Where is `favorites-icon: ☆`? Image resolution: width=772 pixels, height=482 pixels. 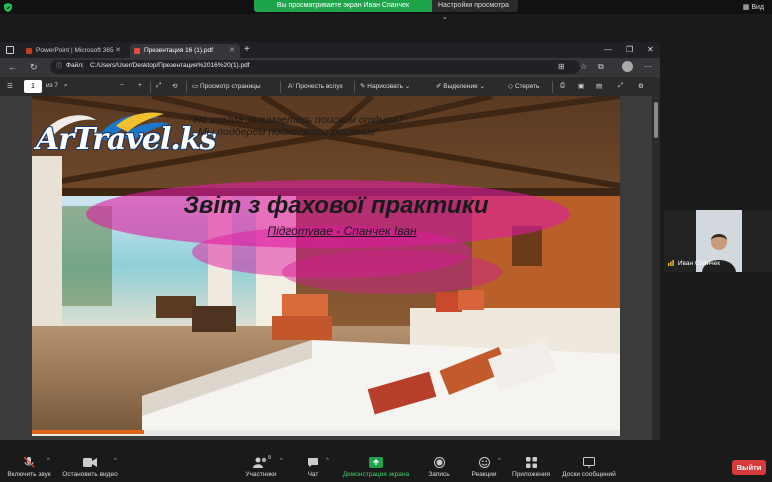
favorites-icon: ☆ is located at coordinates (583, 67).